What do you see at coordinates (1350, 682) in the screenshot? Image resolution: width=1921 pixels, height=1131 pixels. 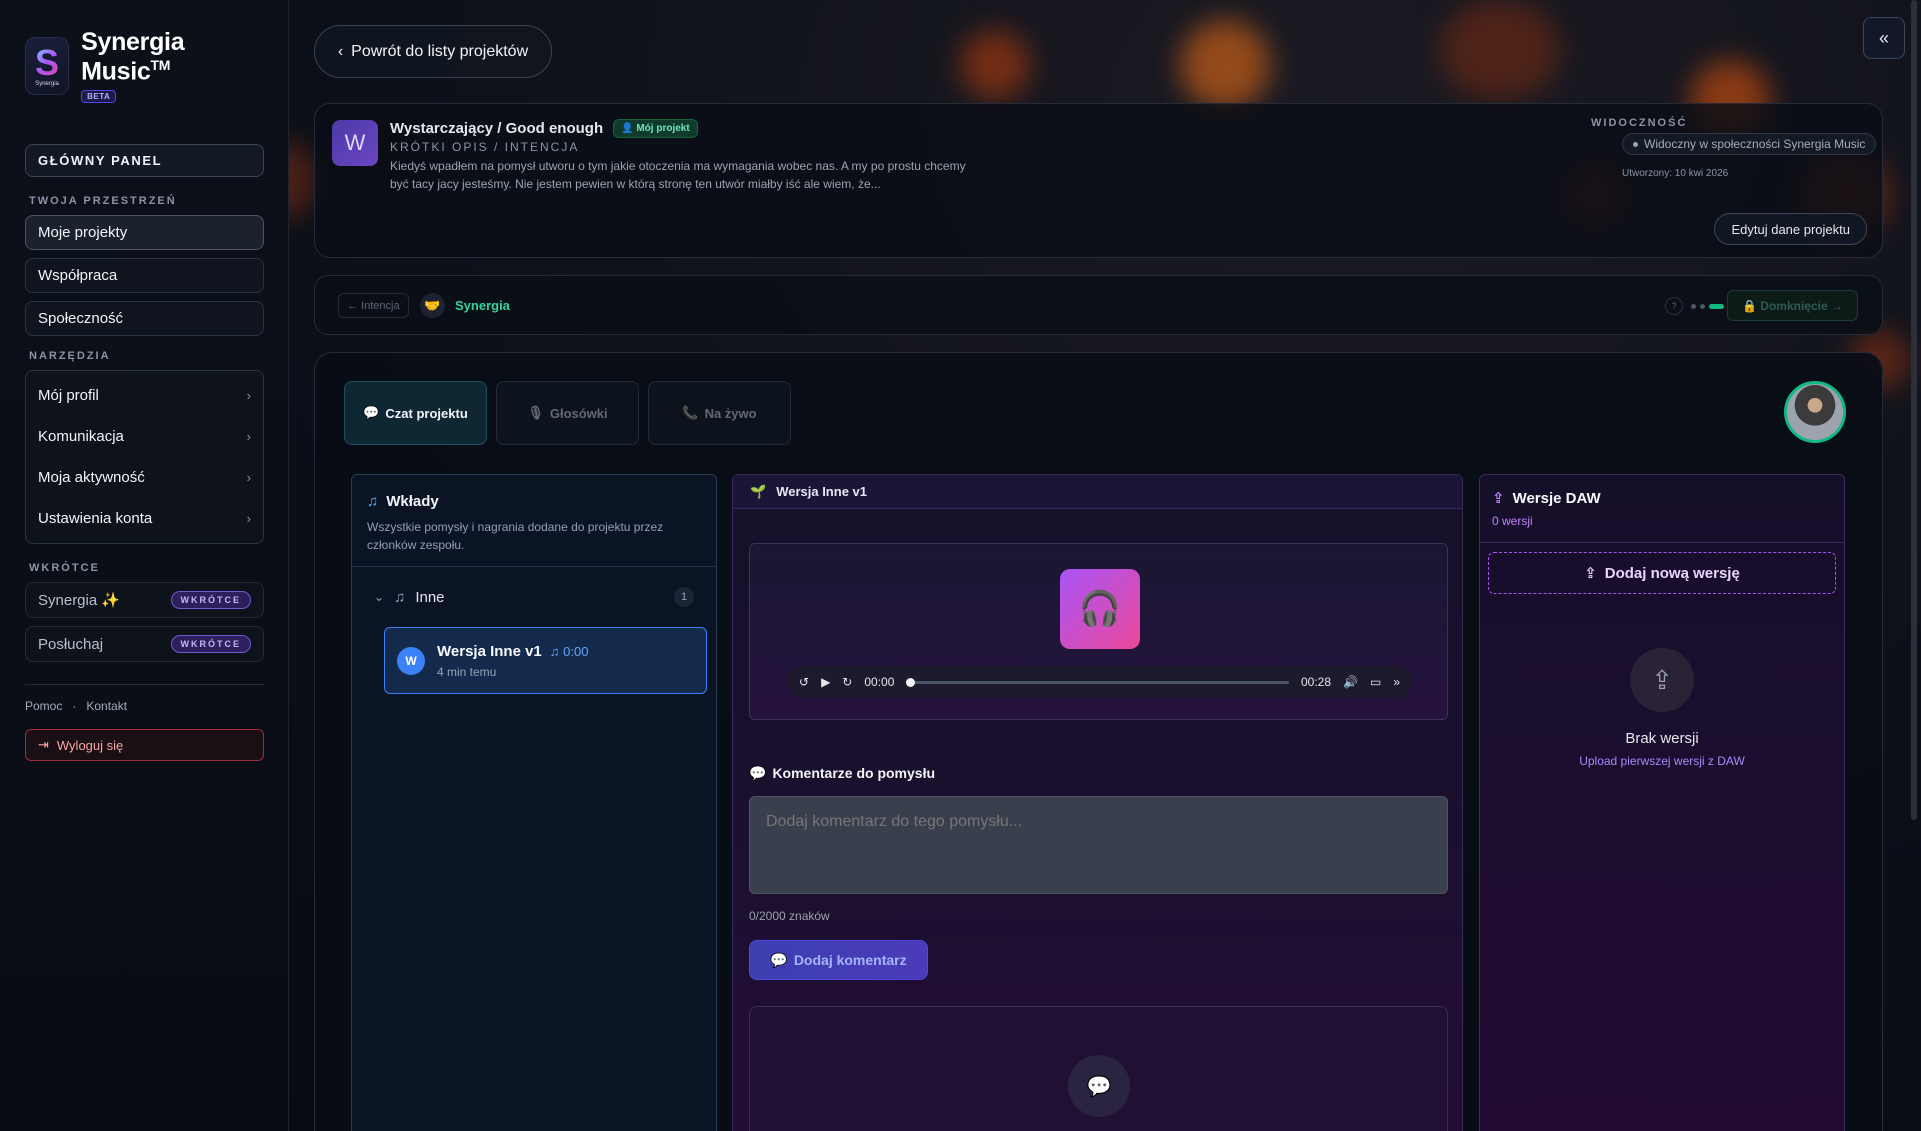 I see `volume-icon: 🔊` at bounding box center [1350, 682].